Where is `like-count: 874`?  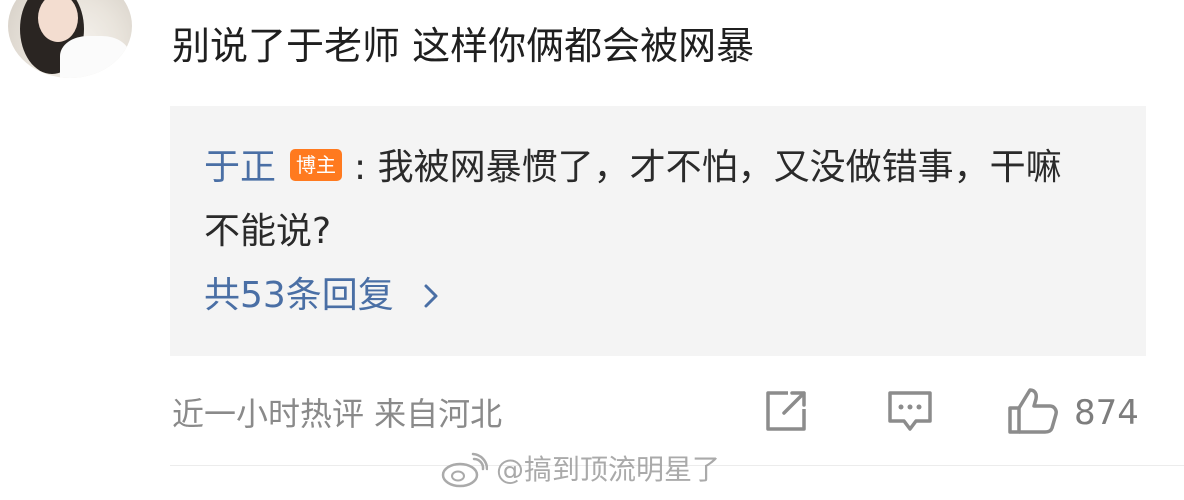 like-count: 874 is located at coordinates (1106, 413).